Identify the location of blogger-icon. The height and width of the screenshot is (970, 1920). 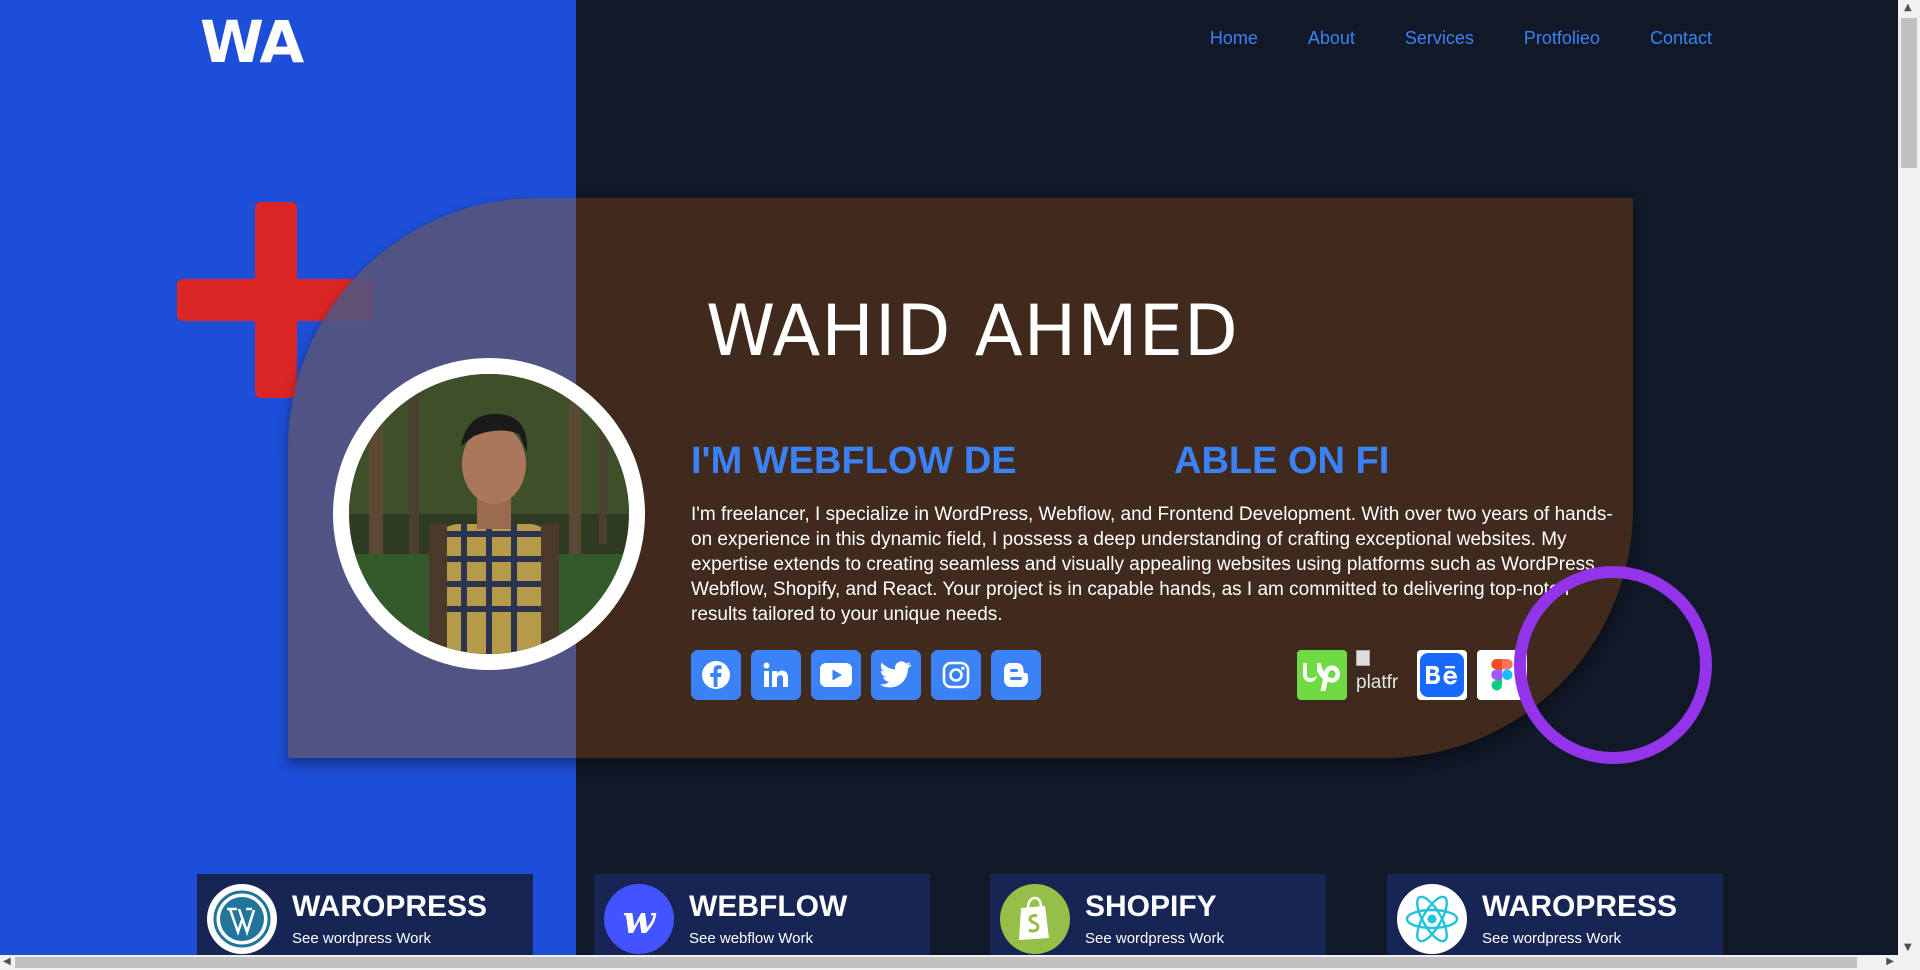
(1016, 675).